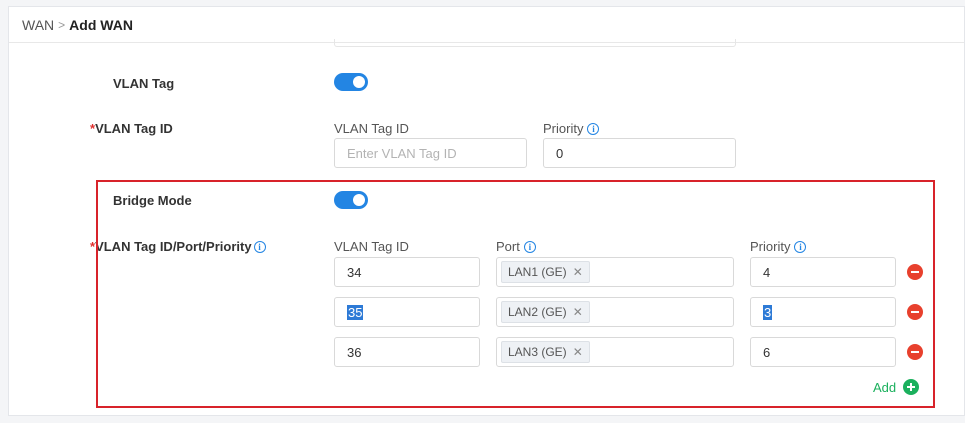 The width and height of the screenshot is (965, 423). What do you see at coordinates (537, 352) in the screenshot?
I see `port-tag-label: LAN3 (GE)` at bounding box center [537, 352].